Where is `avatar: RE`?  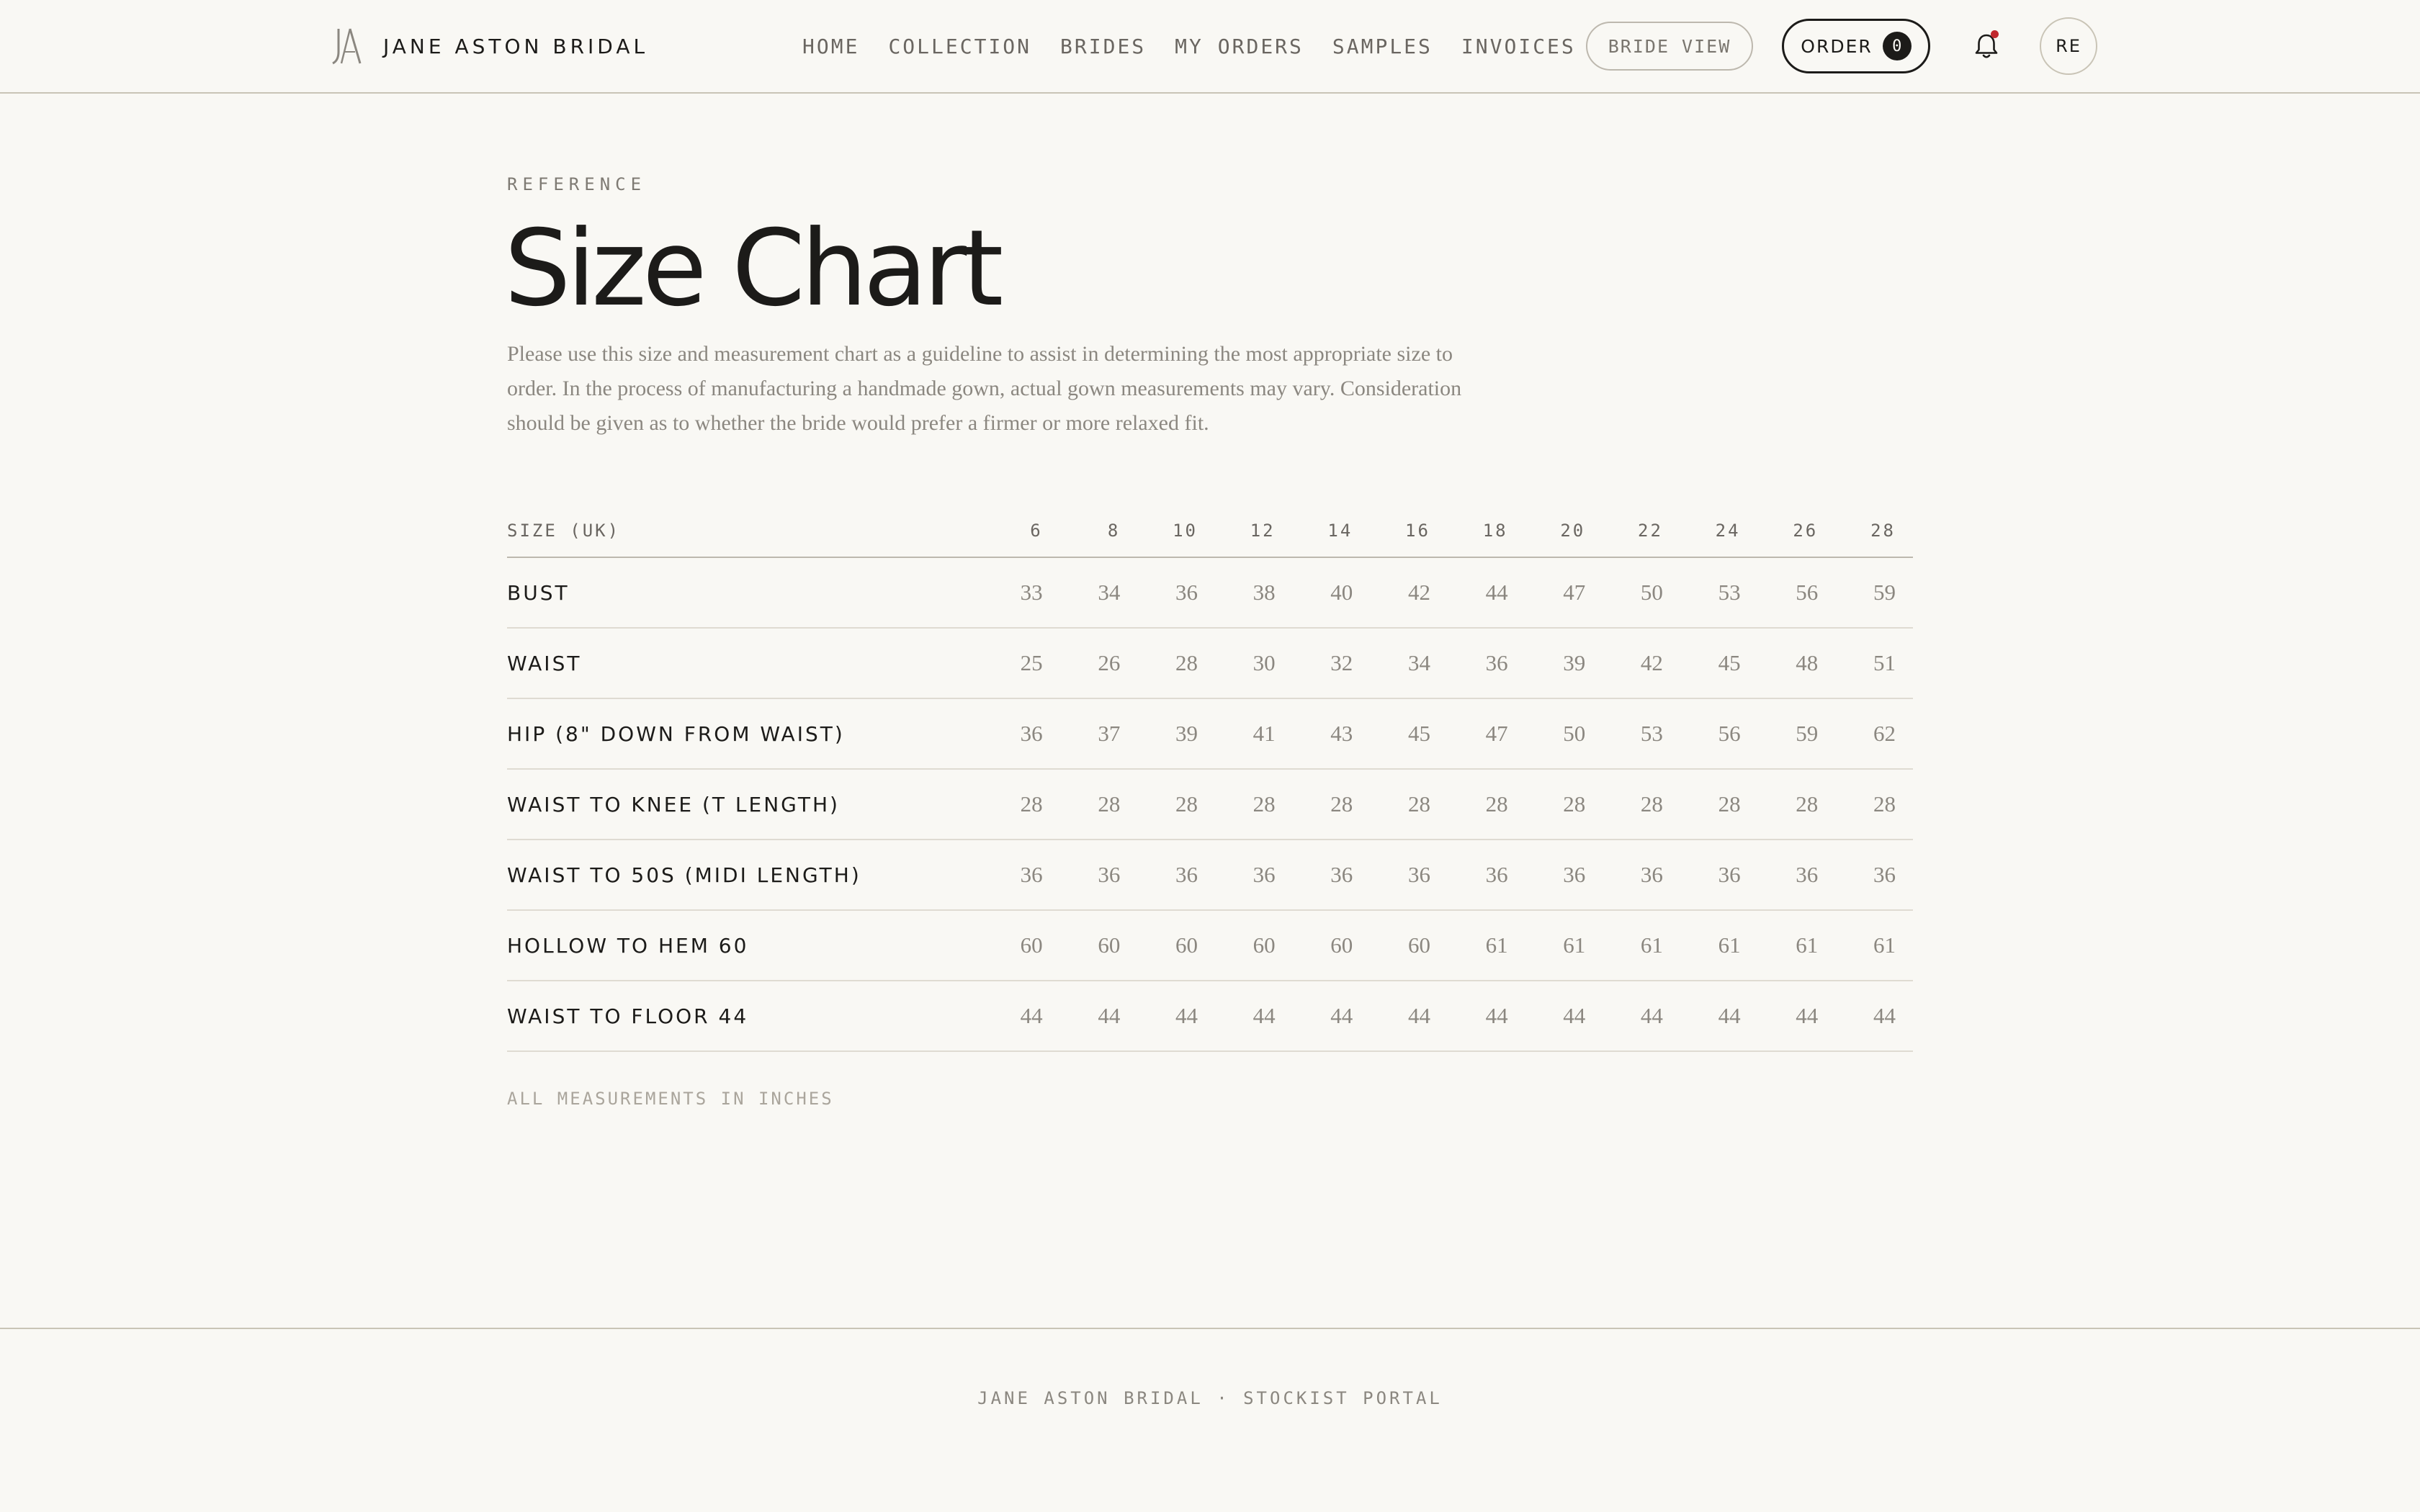 avatar: RE is located at coordinates (2068, 46).